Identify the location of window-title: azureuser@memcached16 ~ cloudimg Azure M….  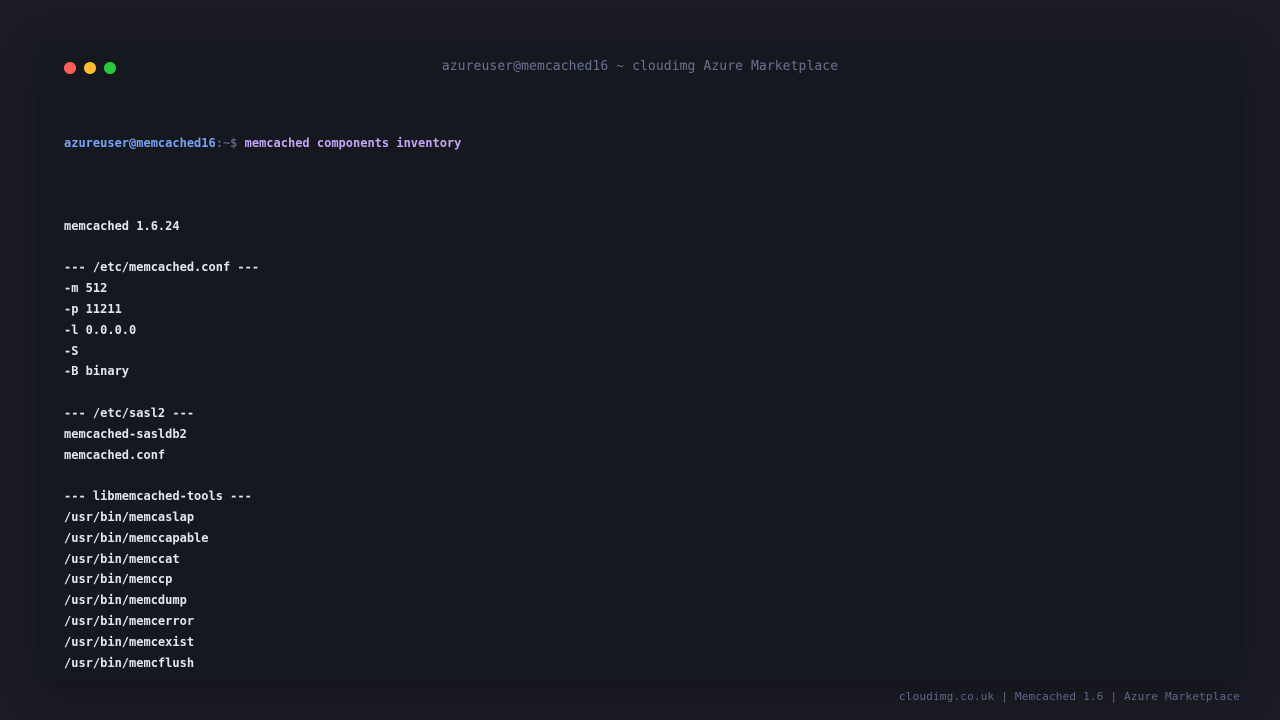
(640, 66).